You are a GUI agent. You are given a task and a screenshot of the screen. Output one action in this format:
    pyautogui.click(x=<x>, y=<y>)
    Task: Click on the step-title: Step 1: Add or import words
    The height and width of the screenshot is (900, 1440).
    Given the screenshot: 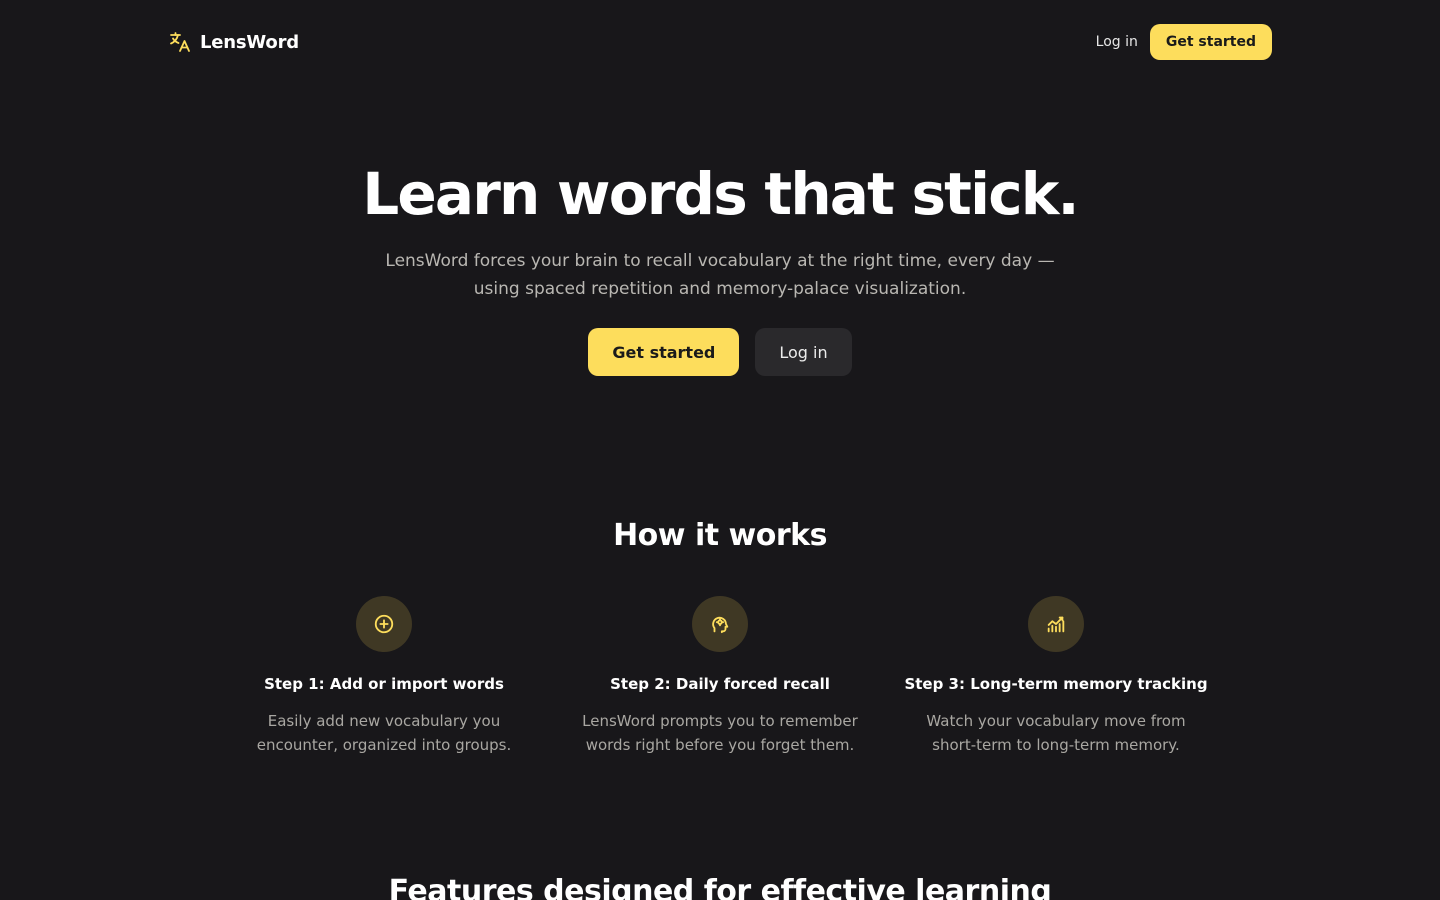 What is the action you would take?
    pyautogui.click(x=384, y=684)
    